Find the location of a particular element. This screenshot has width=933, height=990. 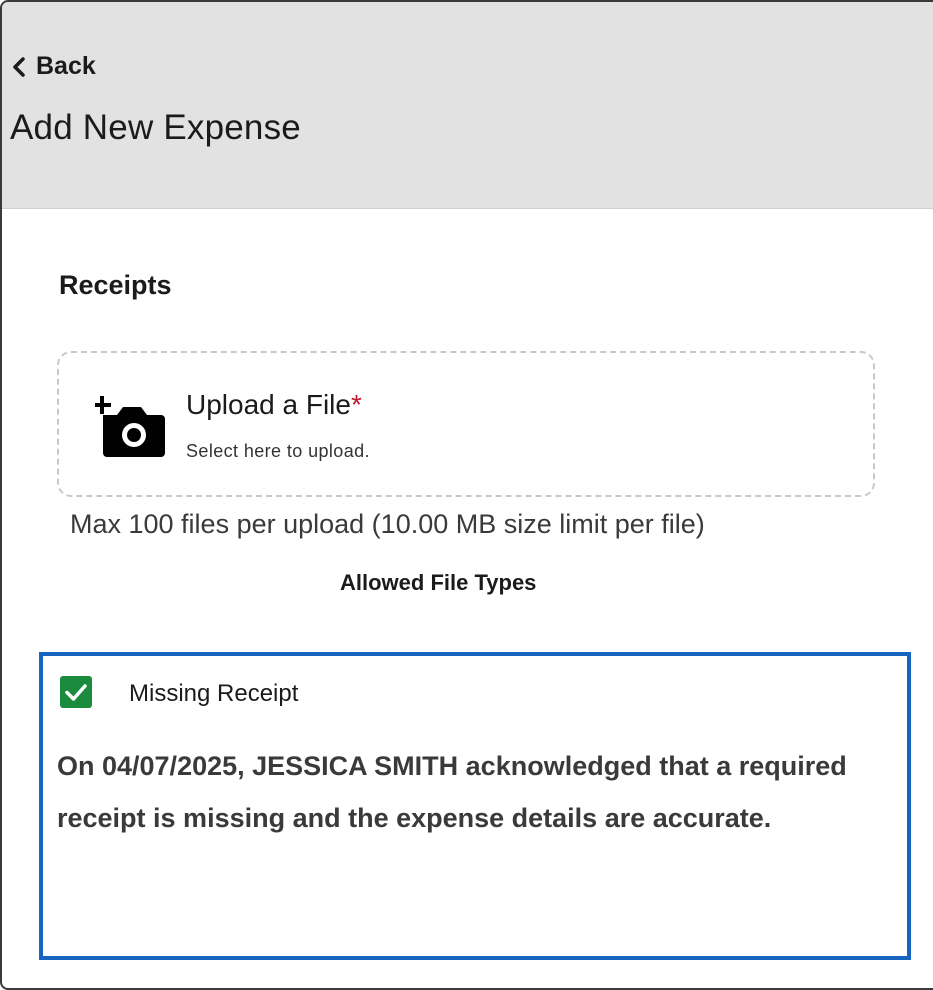

checkmark-icon is located at coordinates (76, 692).